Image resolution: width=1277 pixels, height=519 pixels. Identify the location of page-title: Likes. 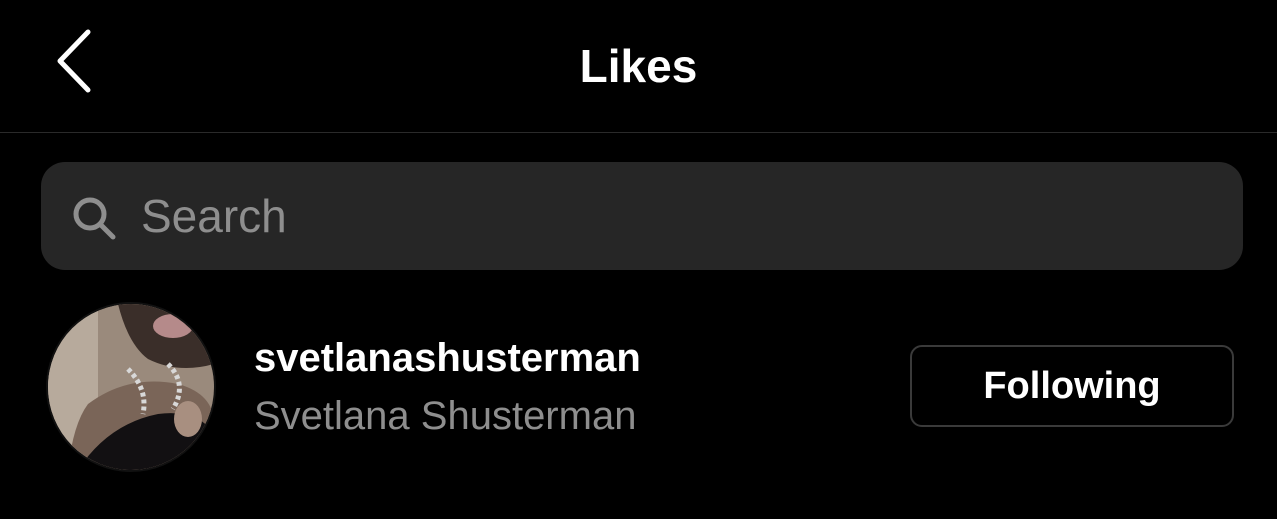
(638, 66).